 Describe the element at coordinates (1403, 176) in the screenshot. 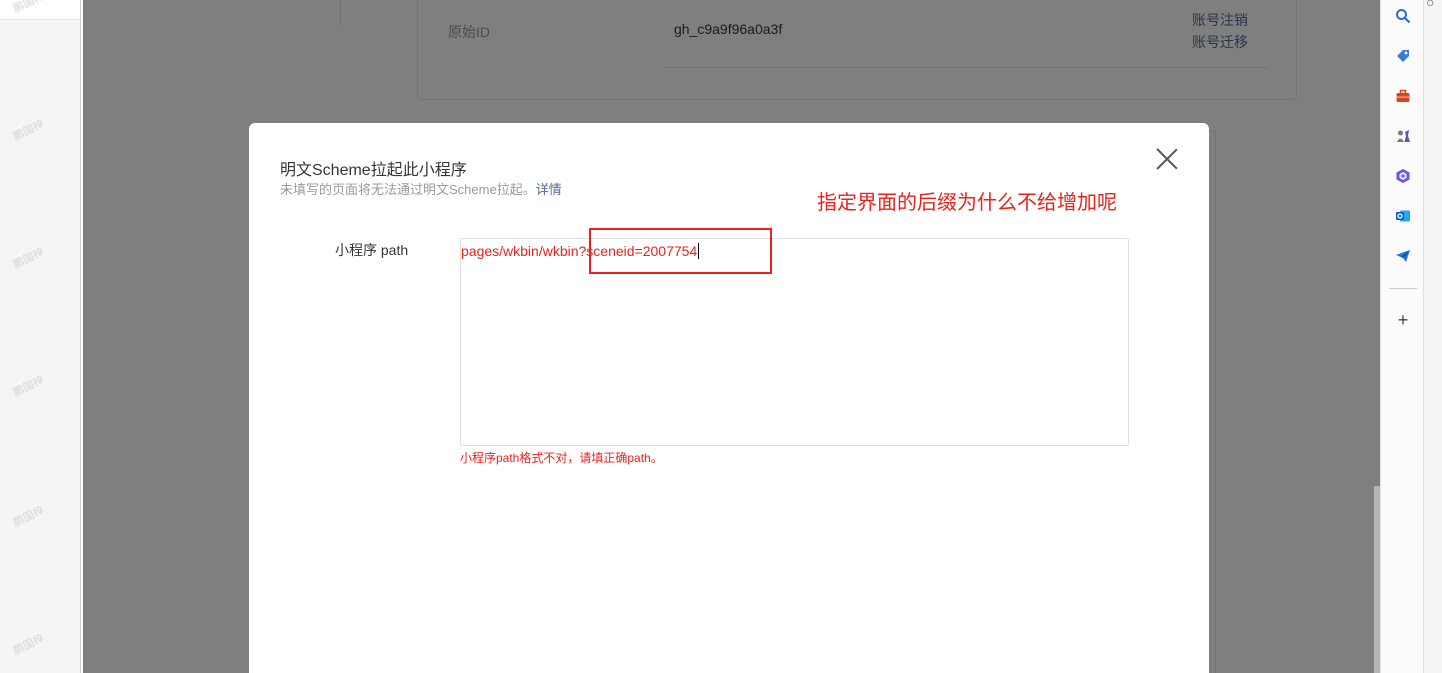

I see `copilot-icon` at that location.